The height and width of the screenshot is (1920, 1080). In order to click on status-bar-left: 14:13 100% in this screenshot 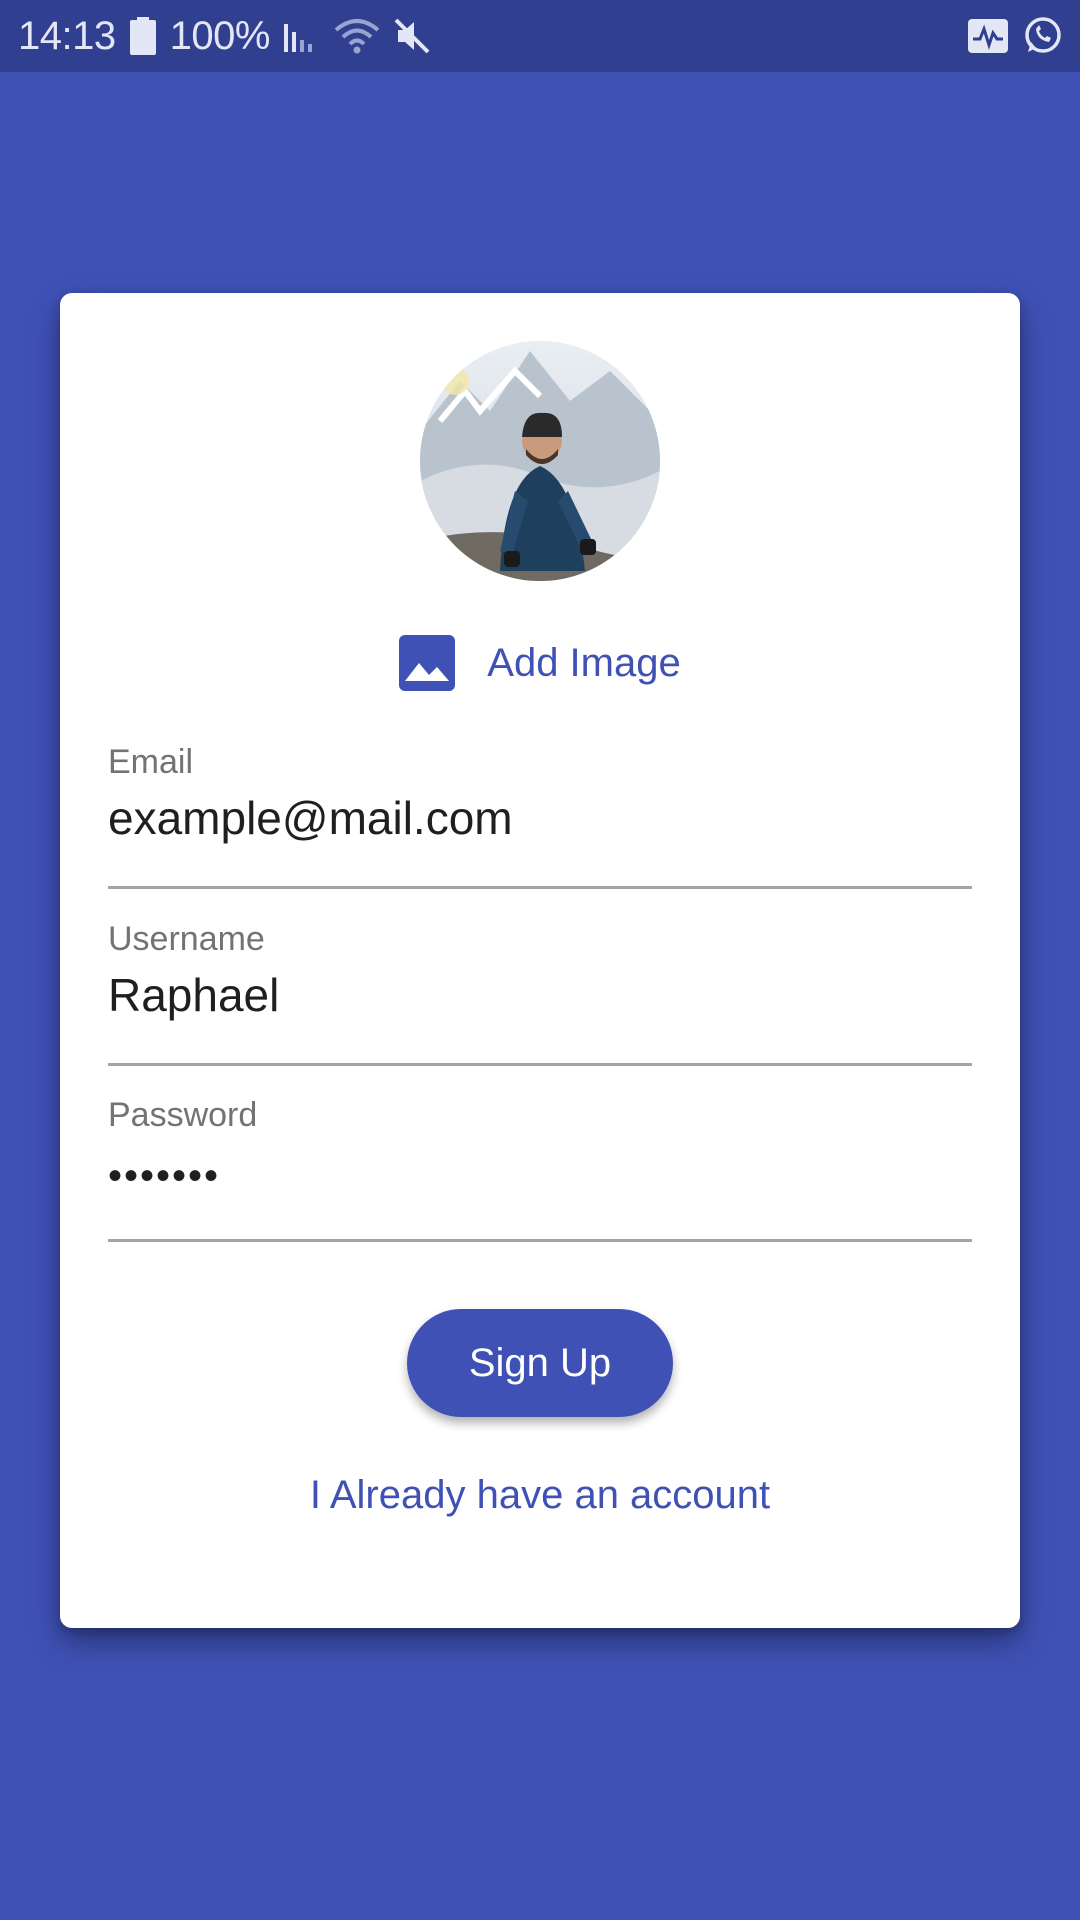, I will do `click(224, 36)`.